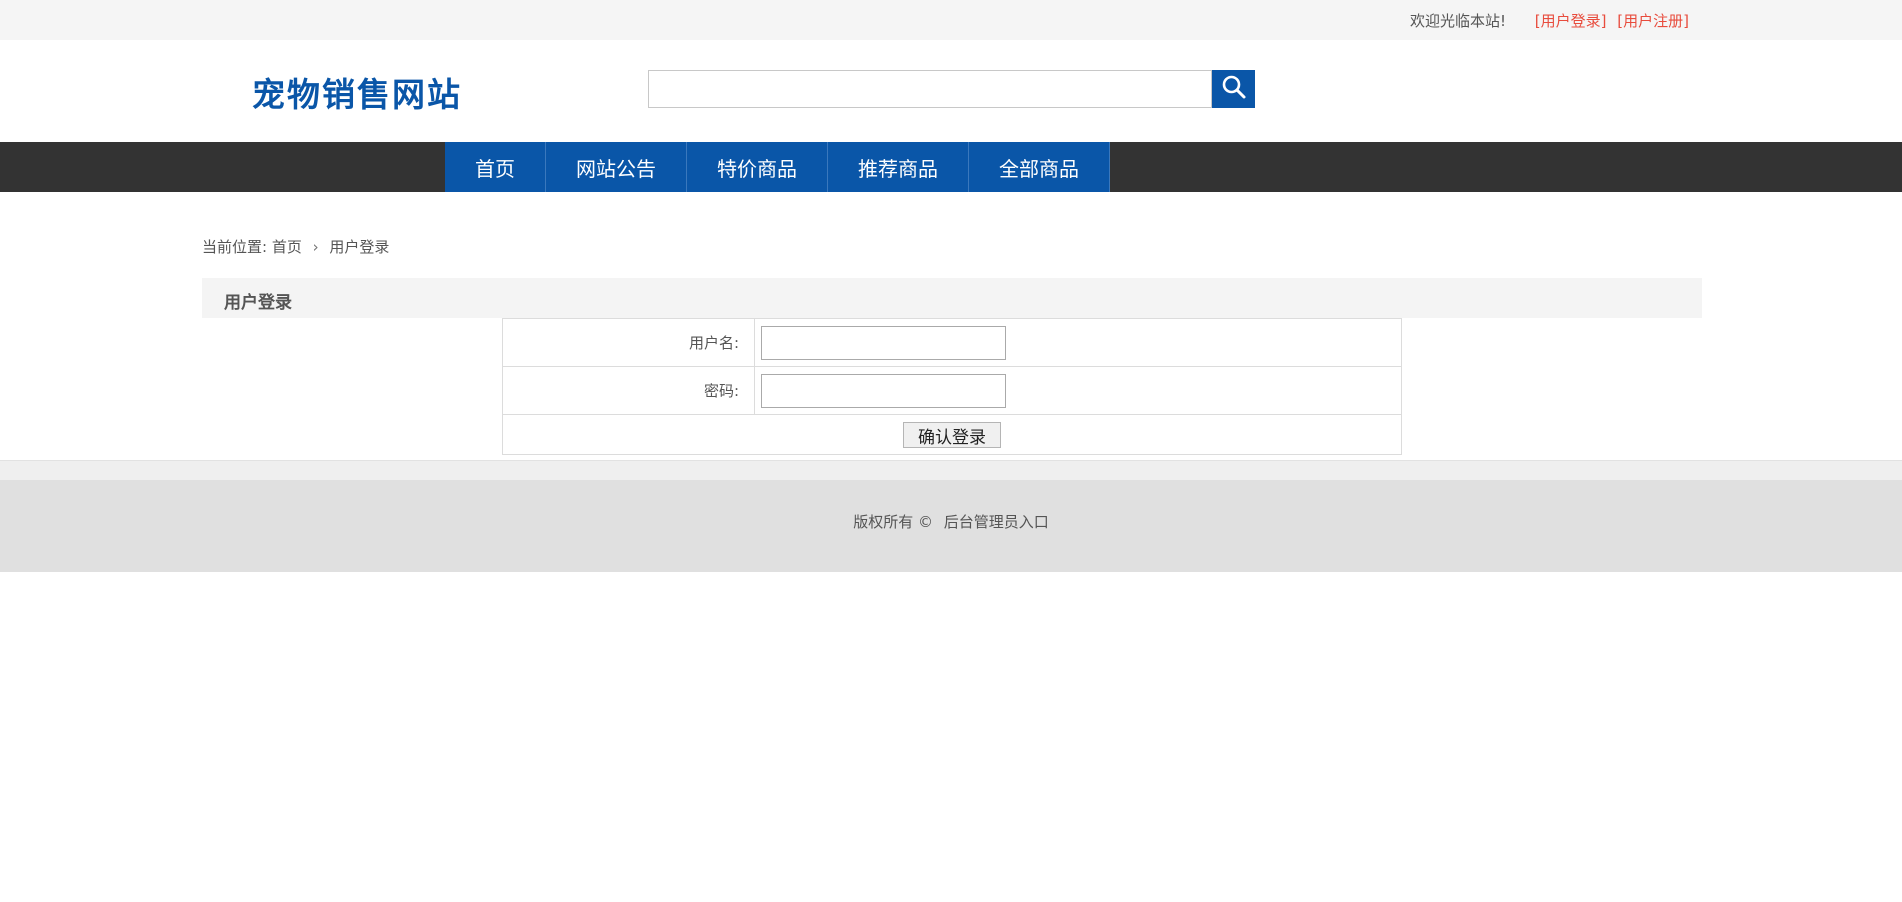 This screenshot has width=1902, height=902. I want to click on nav-item-recommended: 推荐商品, so click(898, 167).